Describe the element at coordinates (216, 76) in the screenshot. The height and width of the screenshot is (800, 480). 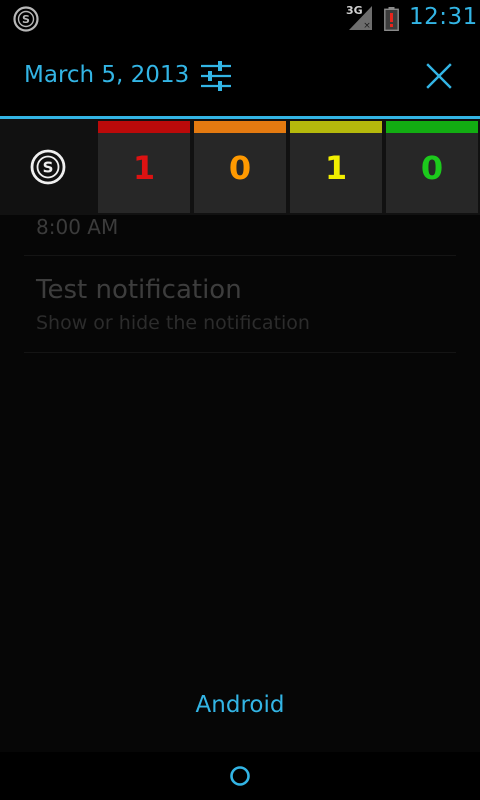
I see `sliders-settings-icon` at that location.